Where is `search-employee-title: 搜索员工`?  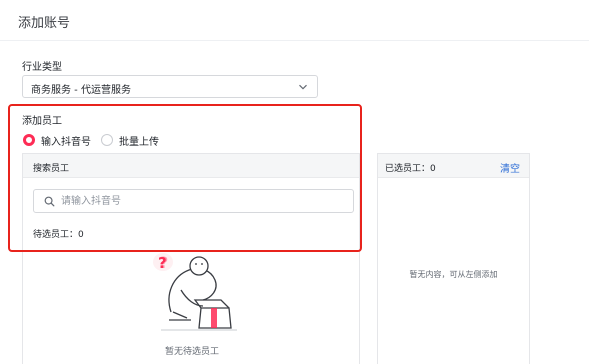 search-employee-title: 搜索员工 is located at coordinates (51, 169).